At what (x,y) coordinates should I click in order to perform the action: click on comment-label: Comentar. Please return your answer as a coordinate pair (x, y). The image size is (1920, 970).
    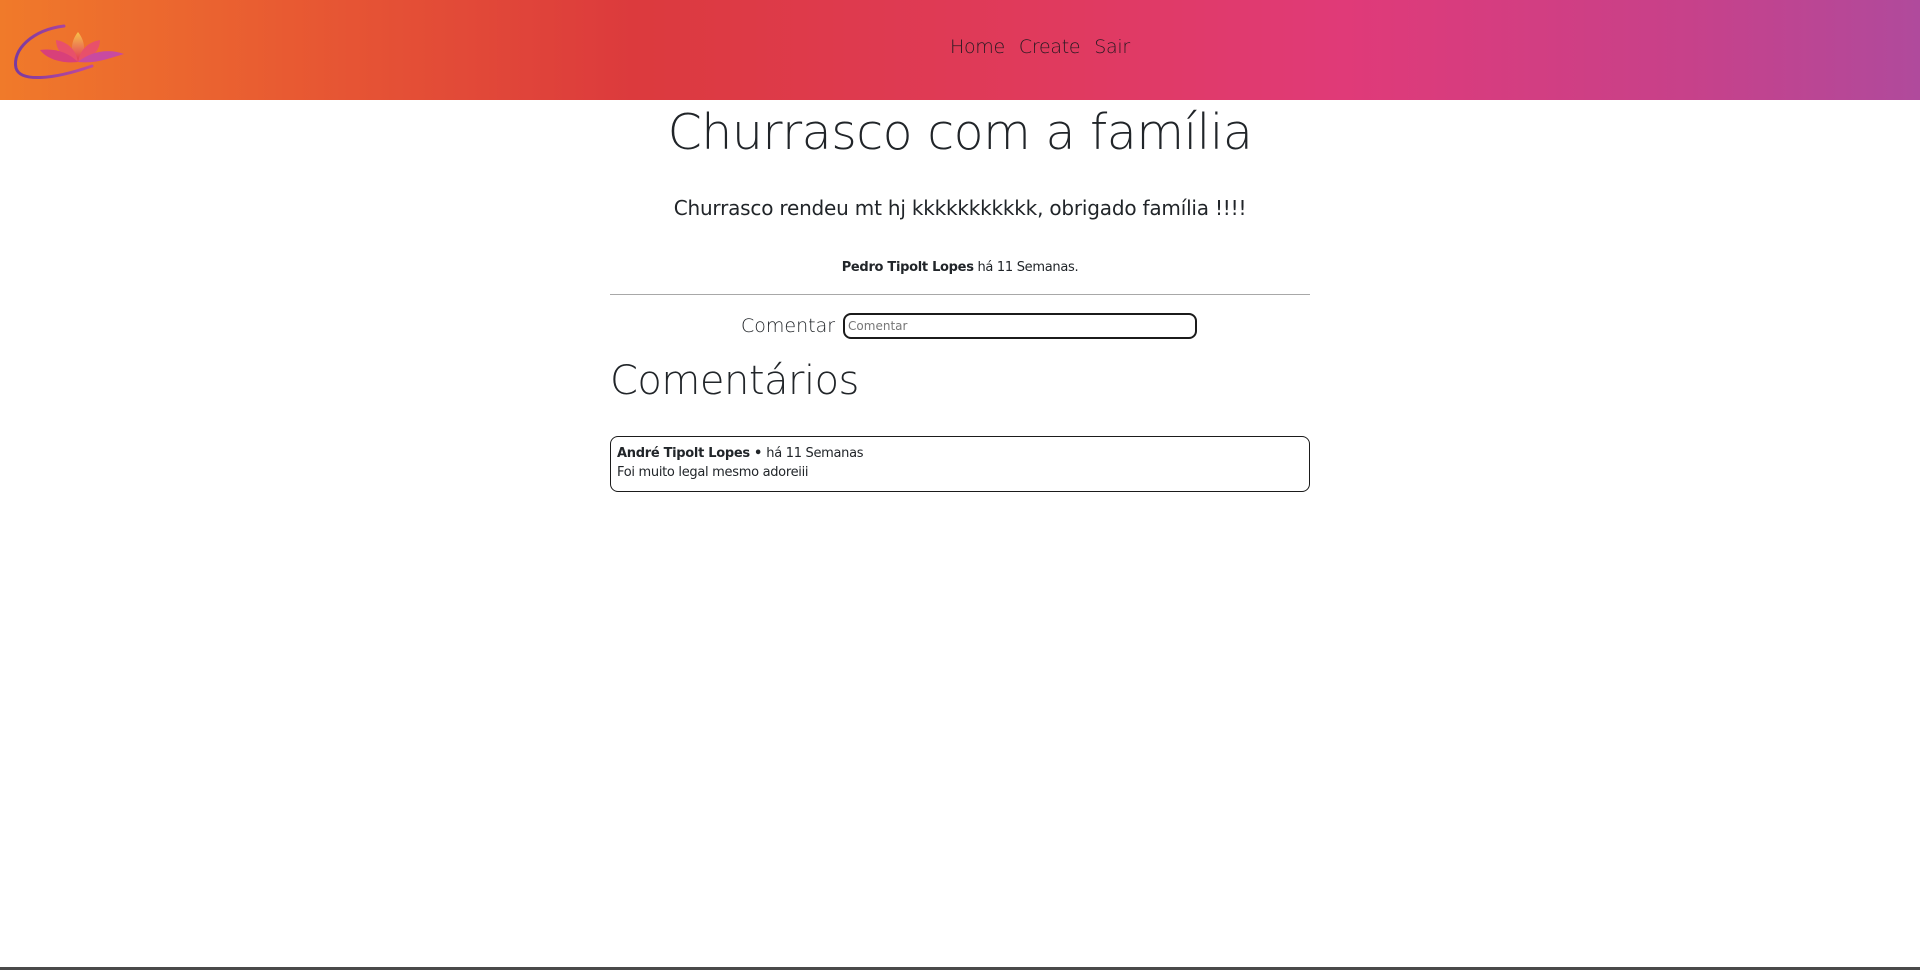
    Looking at the image, I should click on (788, 326).